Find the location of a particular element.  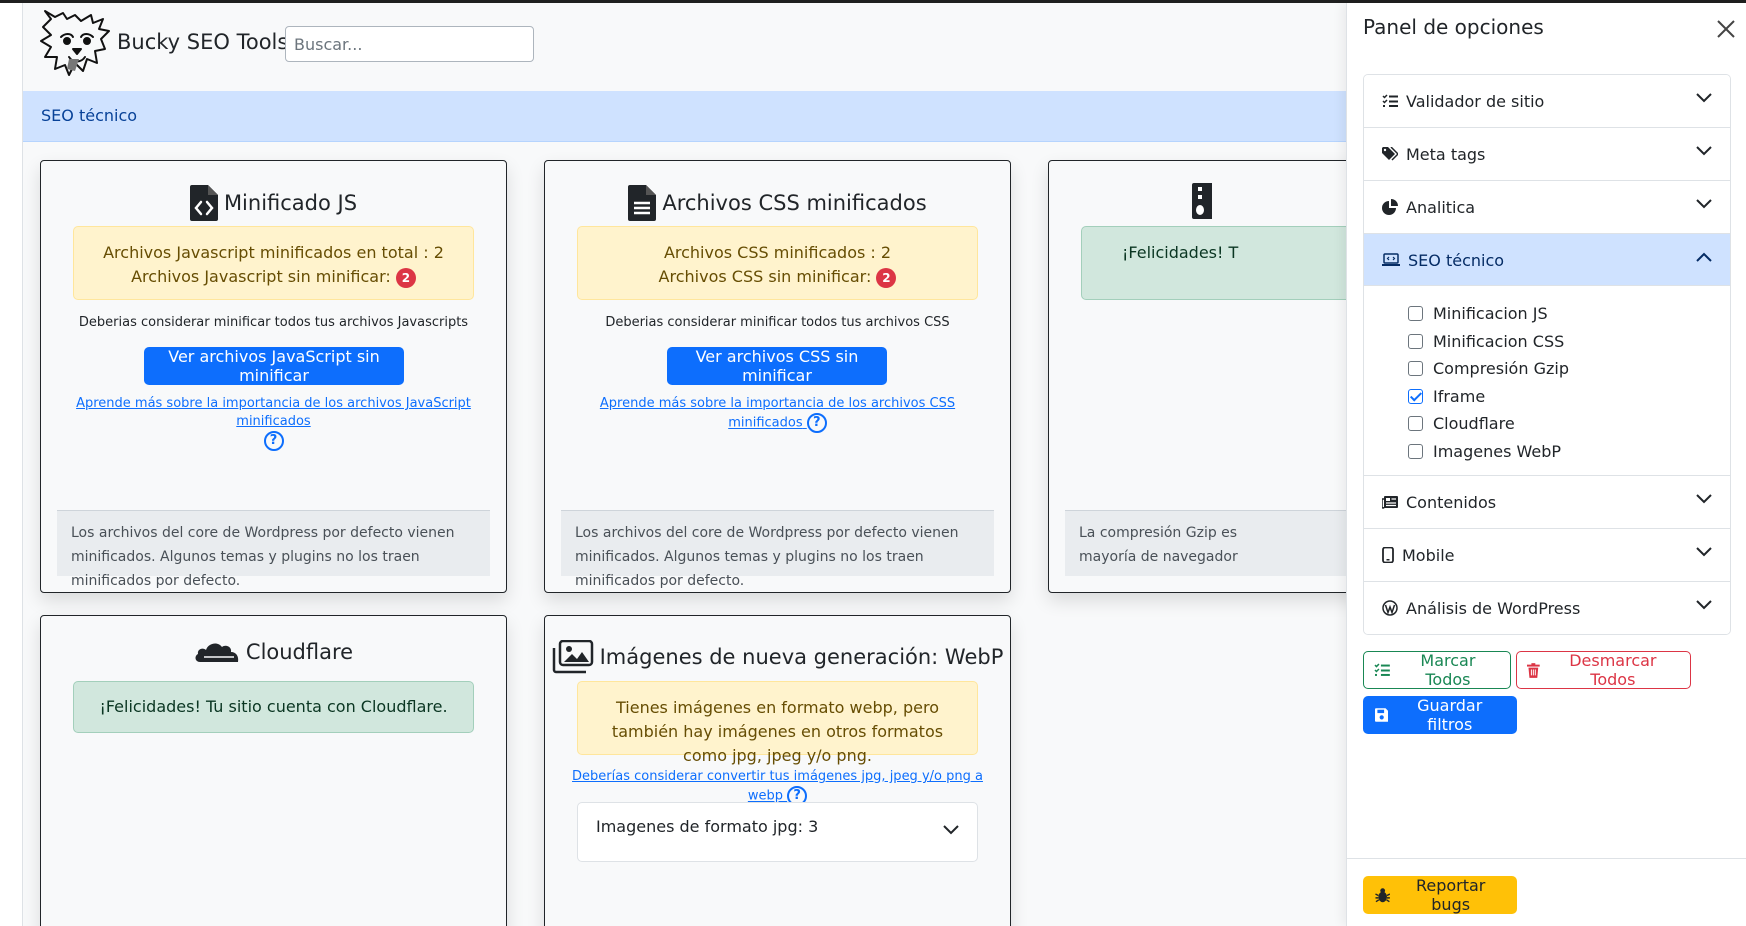

acc-item-contenidos: Contenidos is located at coordinates (1547, 502).